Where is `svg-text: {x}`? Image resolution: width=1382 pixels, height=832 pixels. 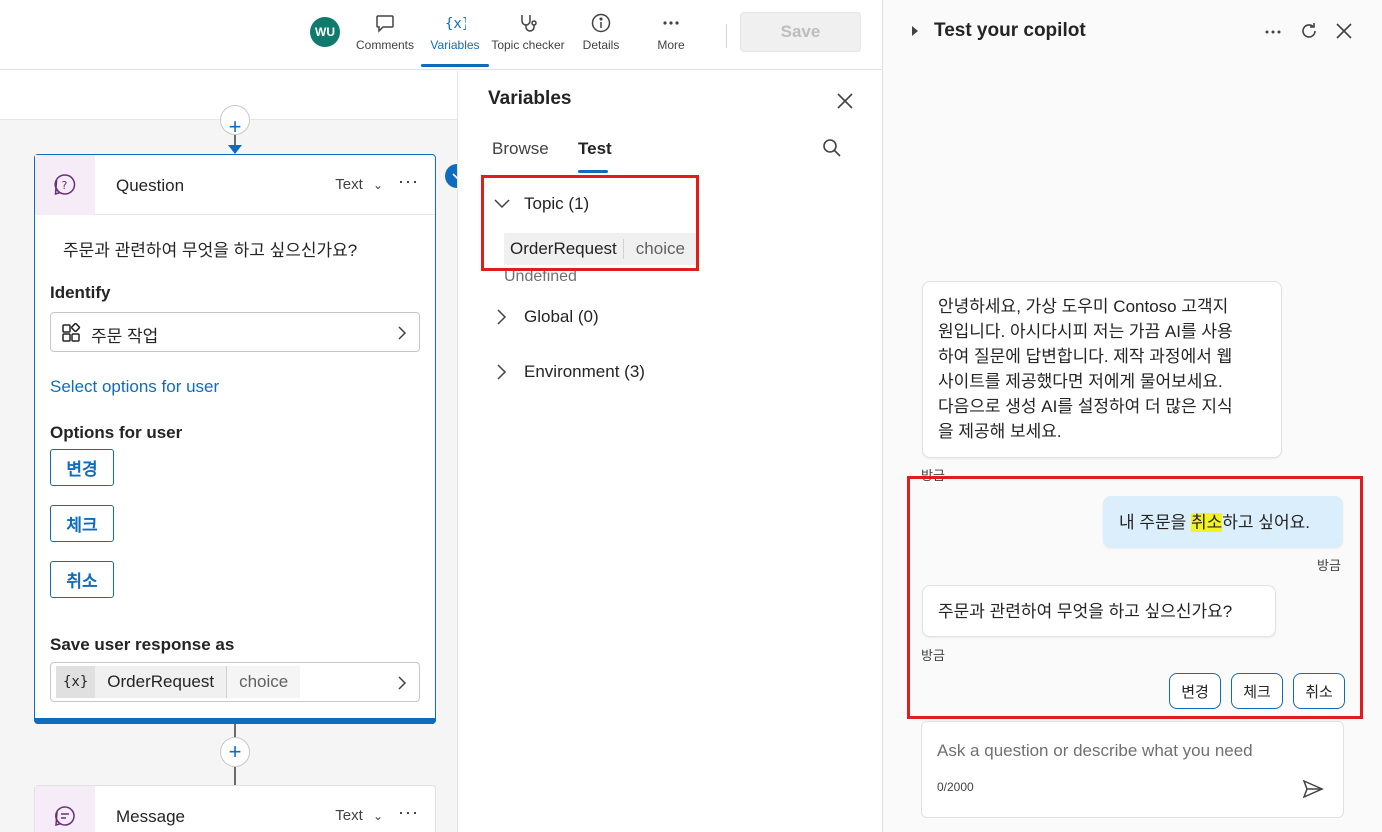
svg-text: {x} is located at coordinates (455, 24).